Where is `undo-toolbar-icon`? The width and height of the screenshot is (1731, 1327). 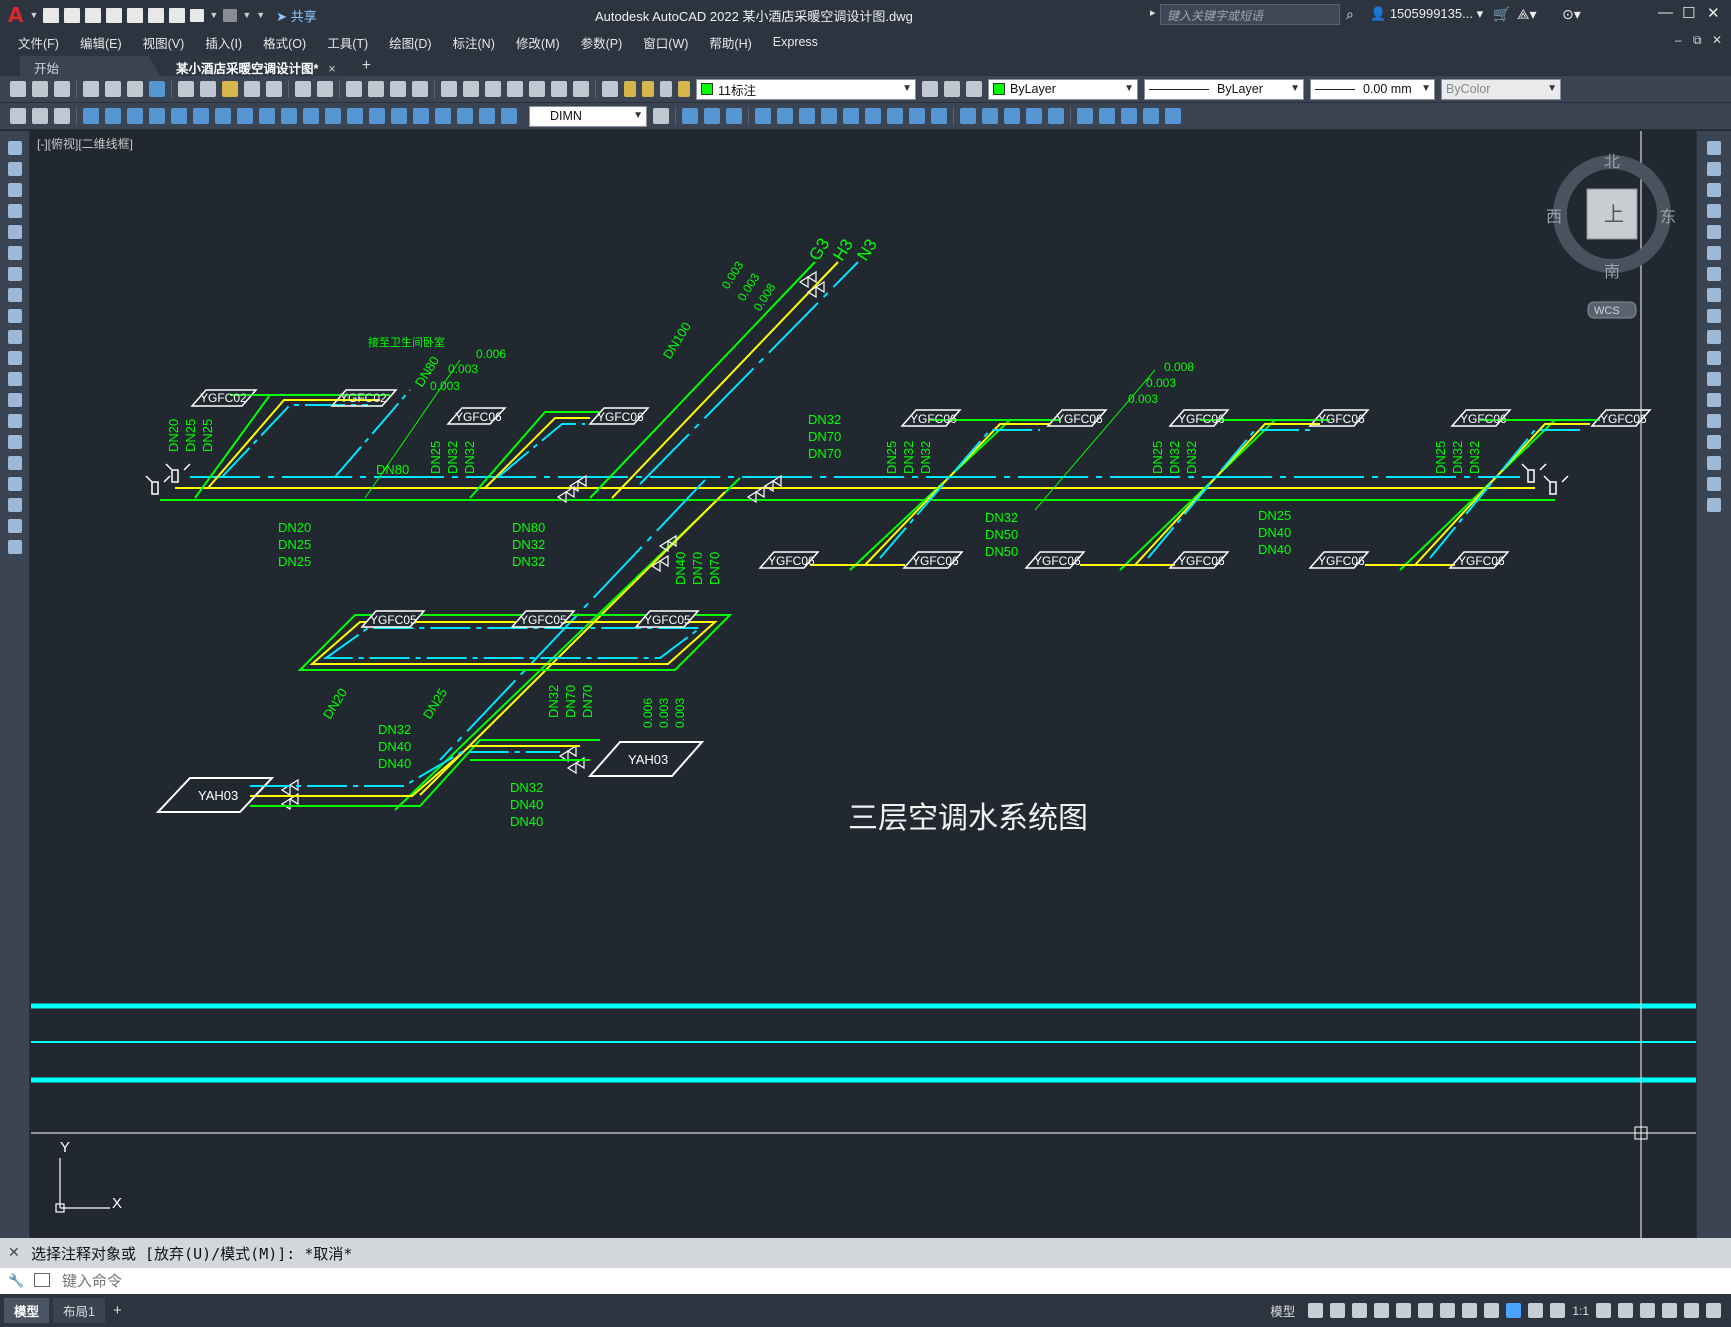 undo-toolbar-icon is located at coordinates (303, 89).